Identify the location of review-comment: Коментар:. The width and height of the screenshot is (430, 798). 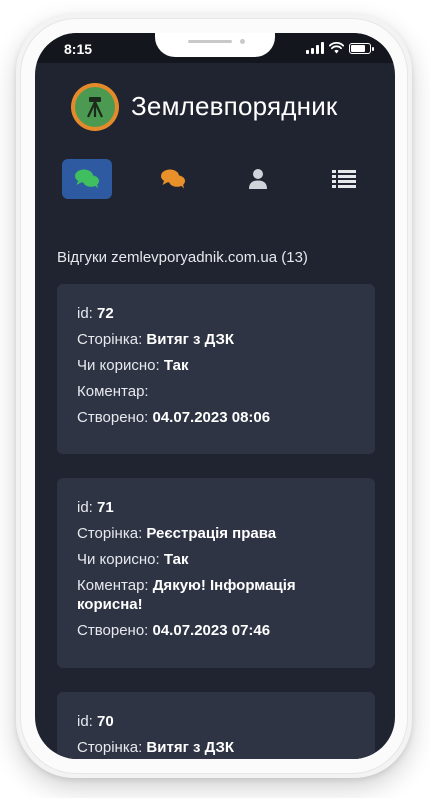
(113, 391).